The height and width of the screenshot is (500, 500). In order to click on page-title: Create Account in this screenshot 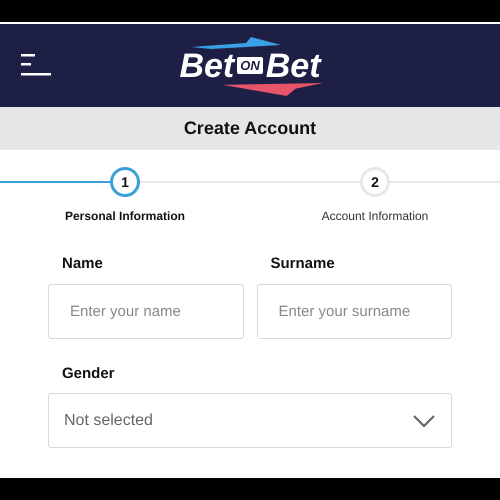, I will do `click(250, 128)`.